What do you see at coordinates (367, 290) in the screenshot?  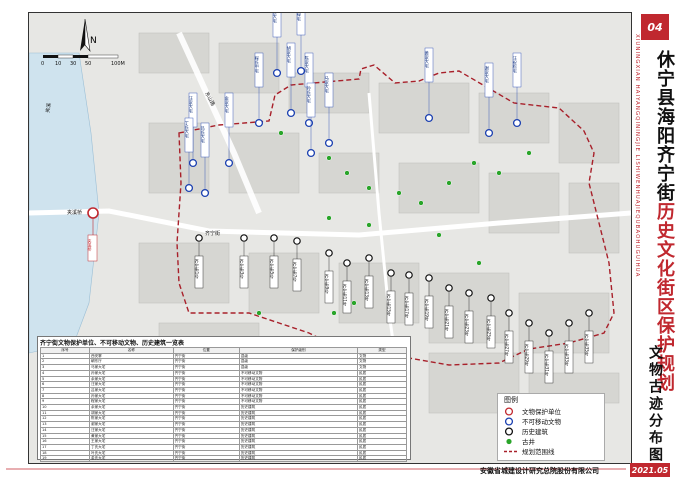 I see `building-label: 齐宁街13号` at bounding box center [367, 290].